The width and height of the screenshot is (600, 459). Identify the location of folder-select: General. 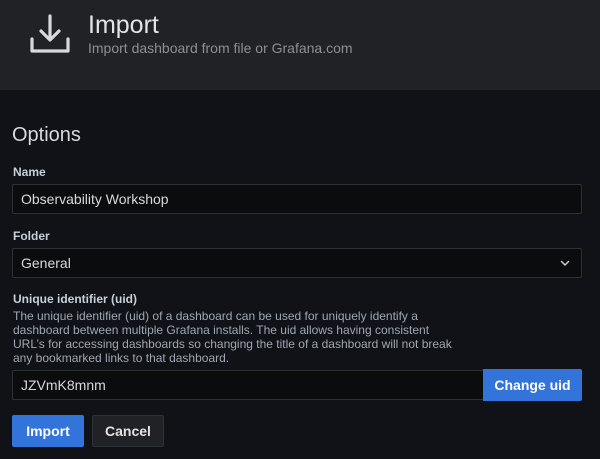
(297, 263).